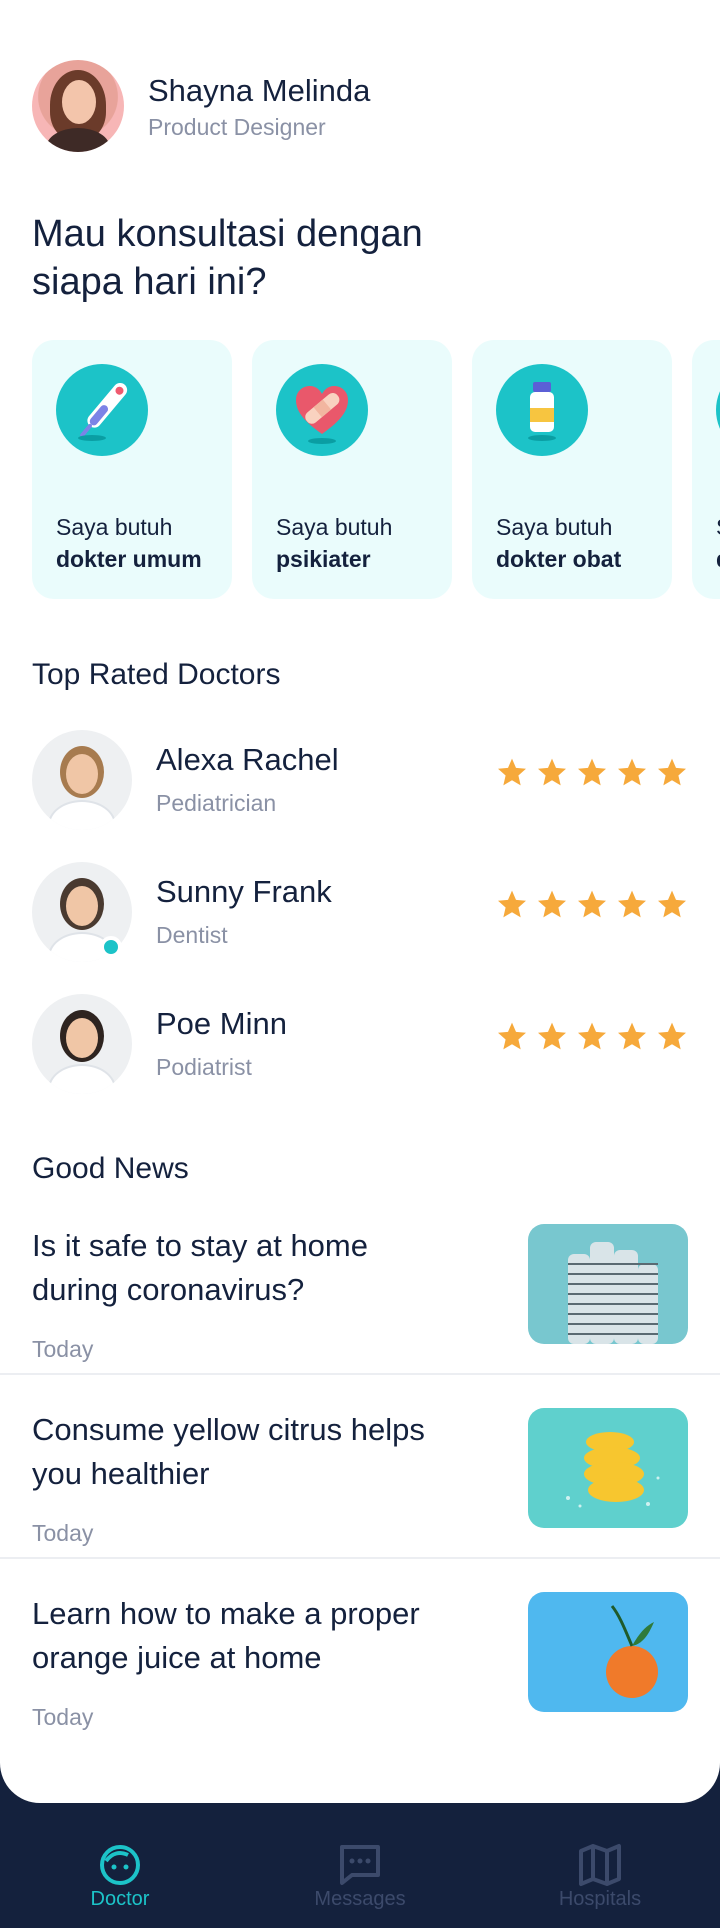 This screenshot has height=1928, width=720. What do you see at coordinates (323, 559) in the screenshot?
I see `category-label: psikiater` at bounding box center [323, 559].